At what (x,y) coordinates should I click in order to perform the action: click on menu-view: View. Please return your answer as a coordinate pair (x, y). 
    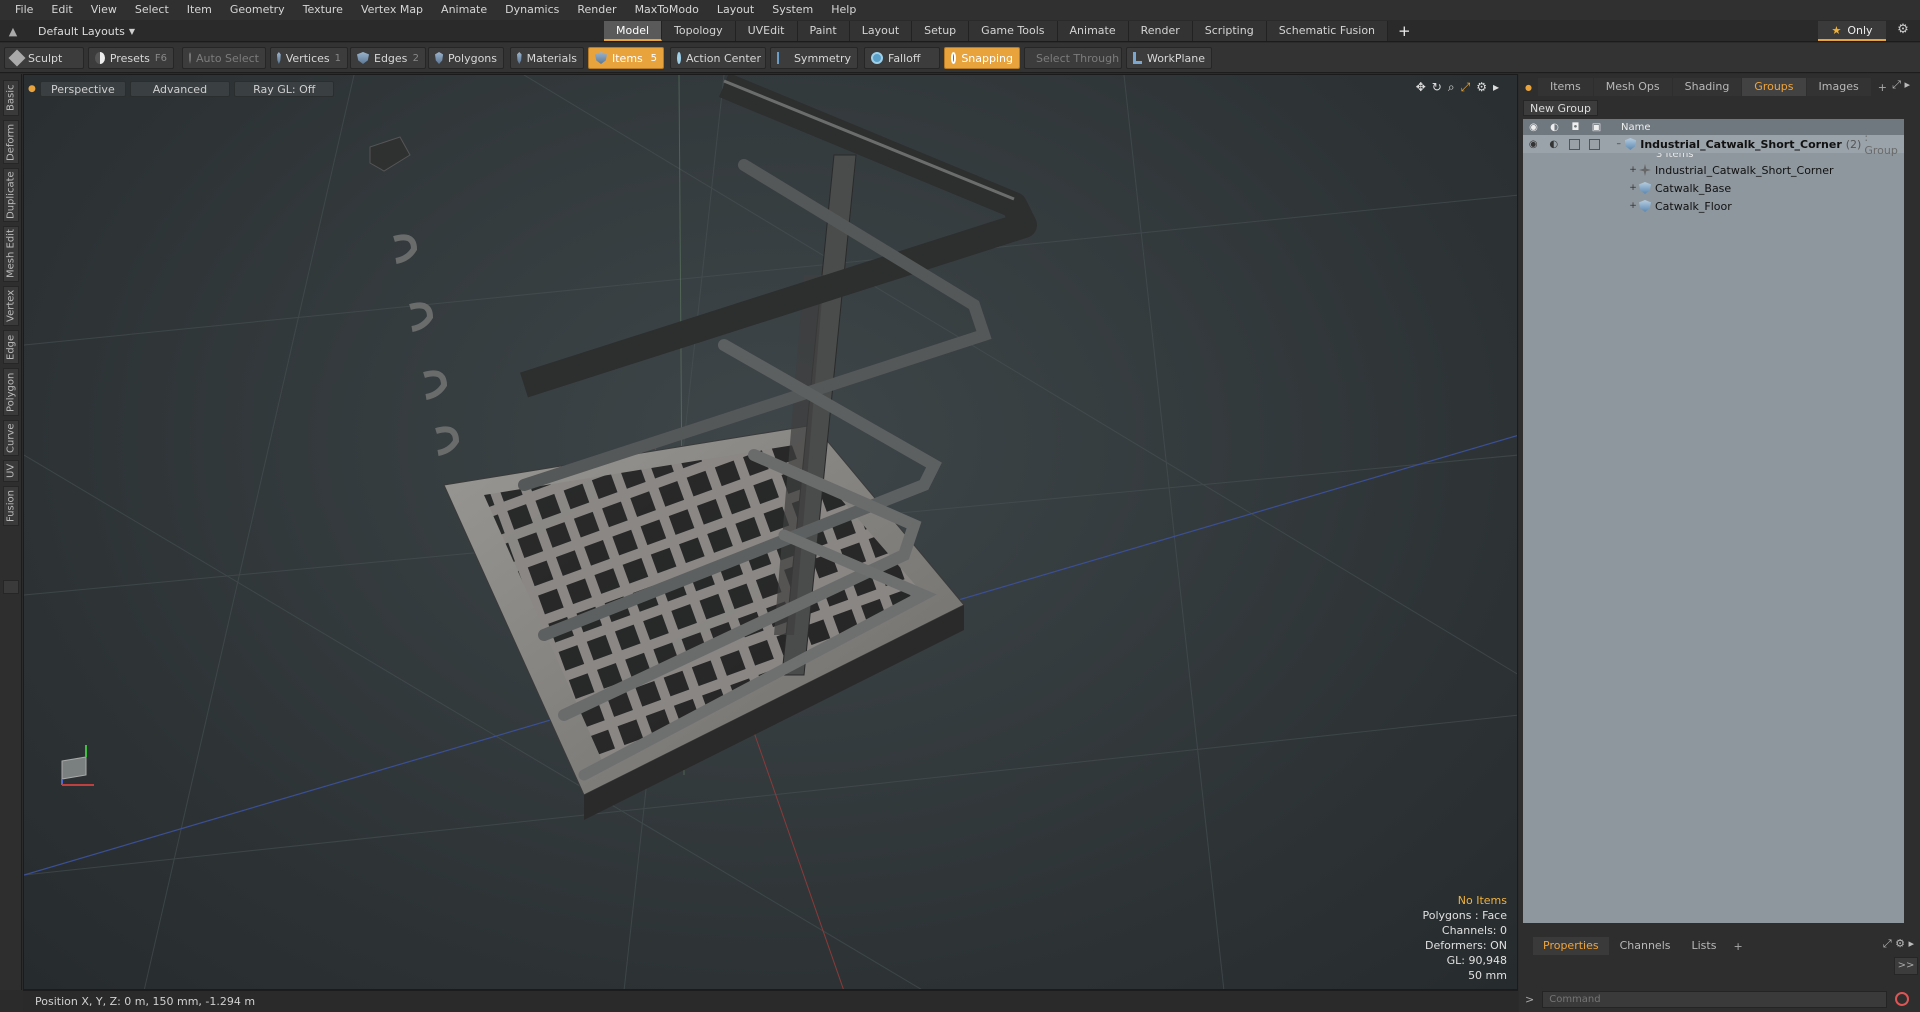
    Looking at the image, I should click on (104, 10).